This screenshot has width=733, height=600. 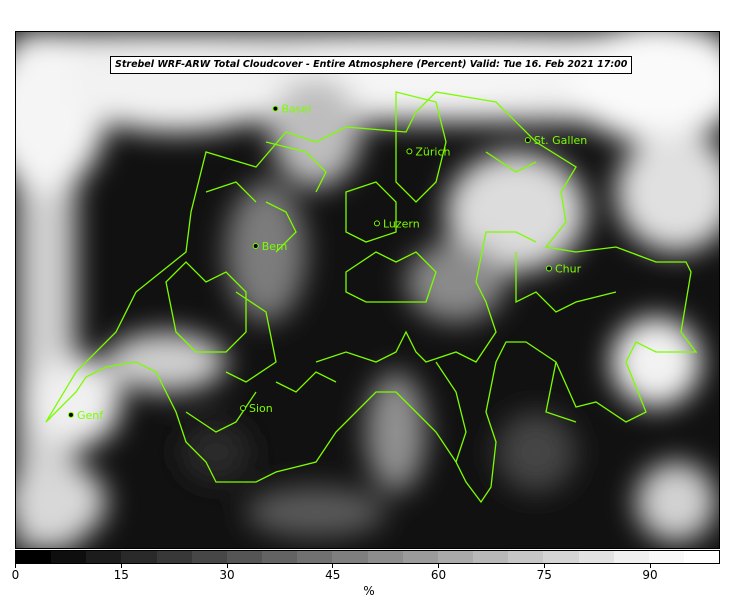 I want to click on city-label: Bern, so click(x=275, y=246).